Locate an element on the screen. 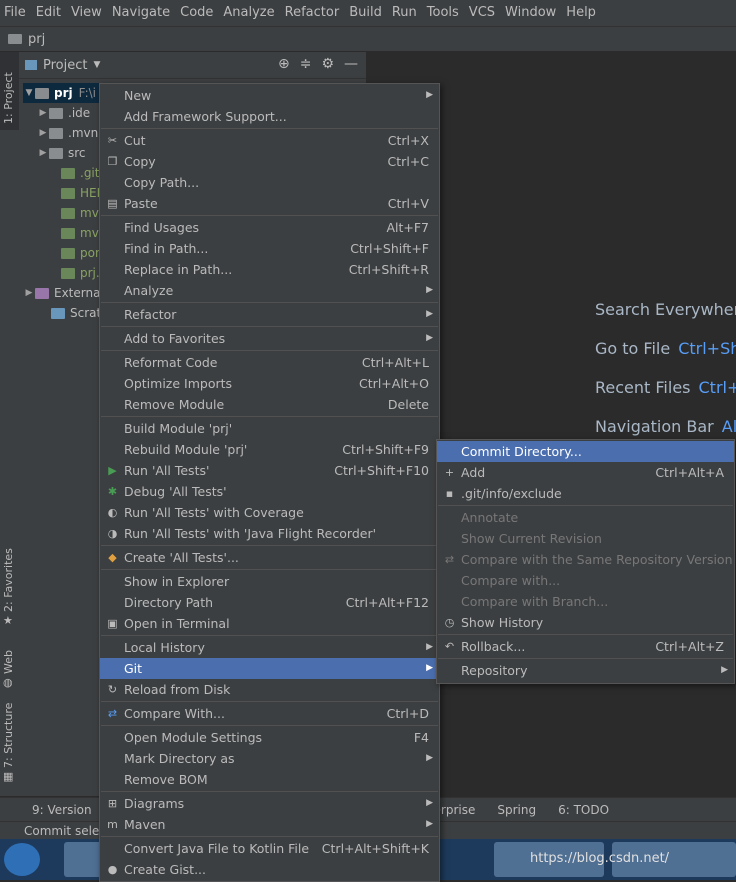 The height and width of the screenshot is (882, 736). hint-label: Search Everywhere is located at coordinates (665, 309).